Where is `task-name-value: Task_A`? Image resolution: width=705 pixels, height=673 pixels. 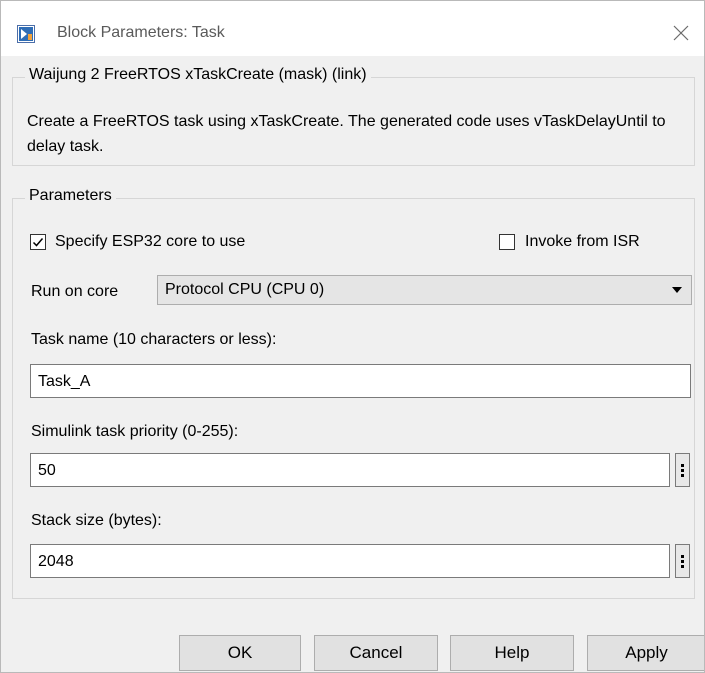 task-name-value: Task_A is located at coordinates (64, 381).